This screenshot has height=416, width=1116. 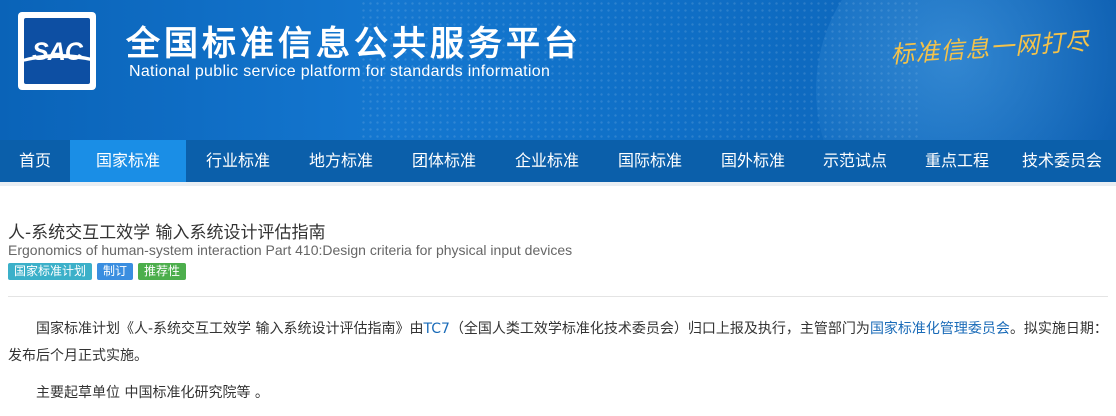 What do you see at coordinates (35, 161) in the screenshot?
I see `nav-item-home: 首页` at bounding box center [35, 161].